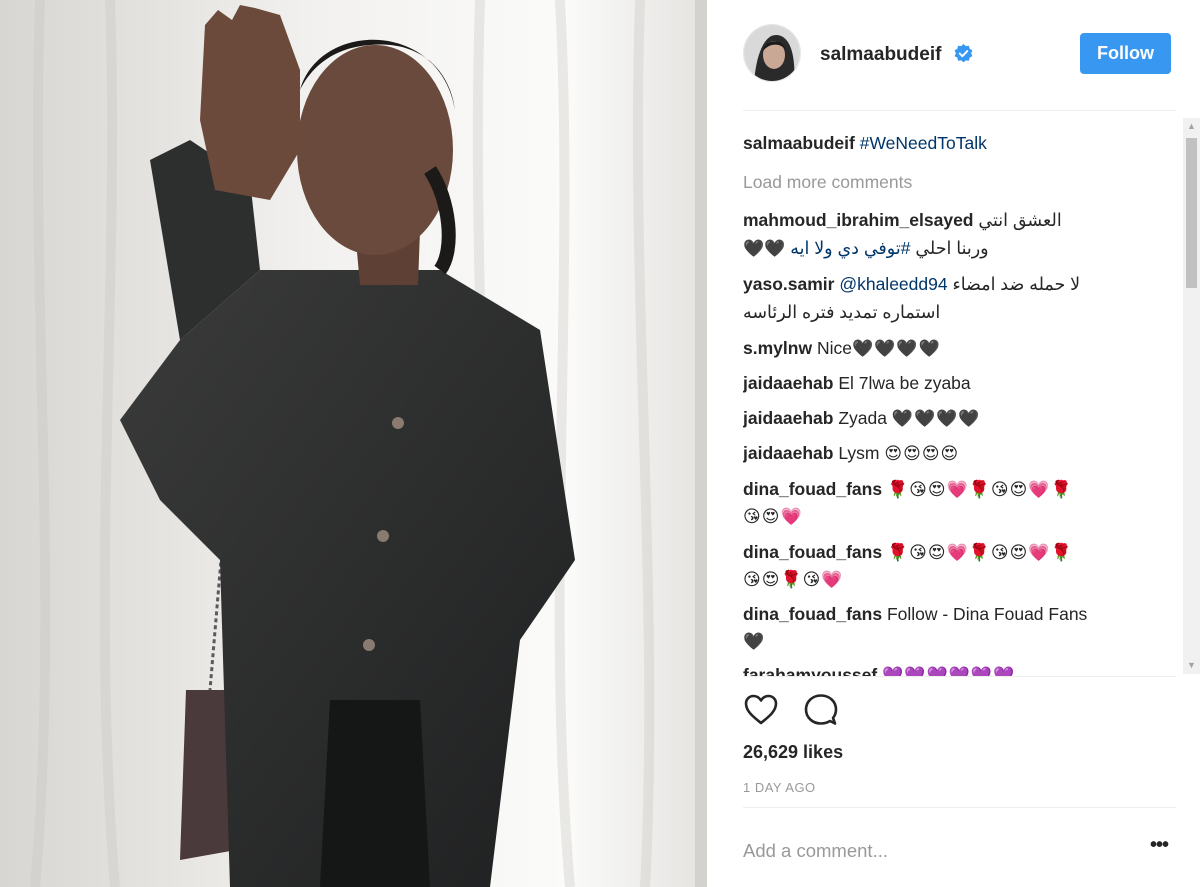  Describe the element at coordinates (1159, 848) in the screenshot. I see `more-options-icon: •••` at that location.